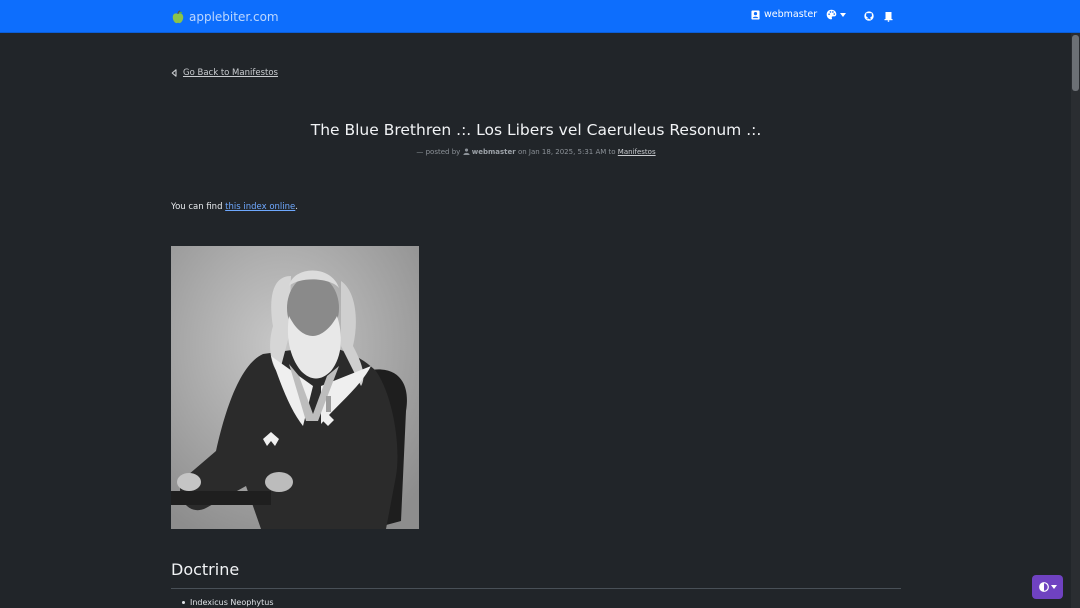  What do you see at coordinates (438, 152) in the screenshot?
I see `meta-prefix: — posted by` at bounding box center [438, 152].